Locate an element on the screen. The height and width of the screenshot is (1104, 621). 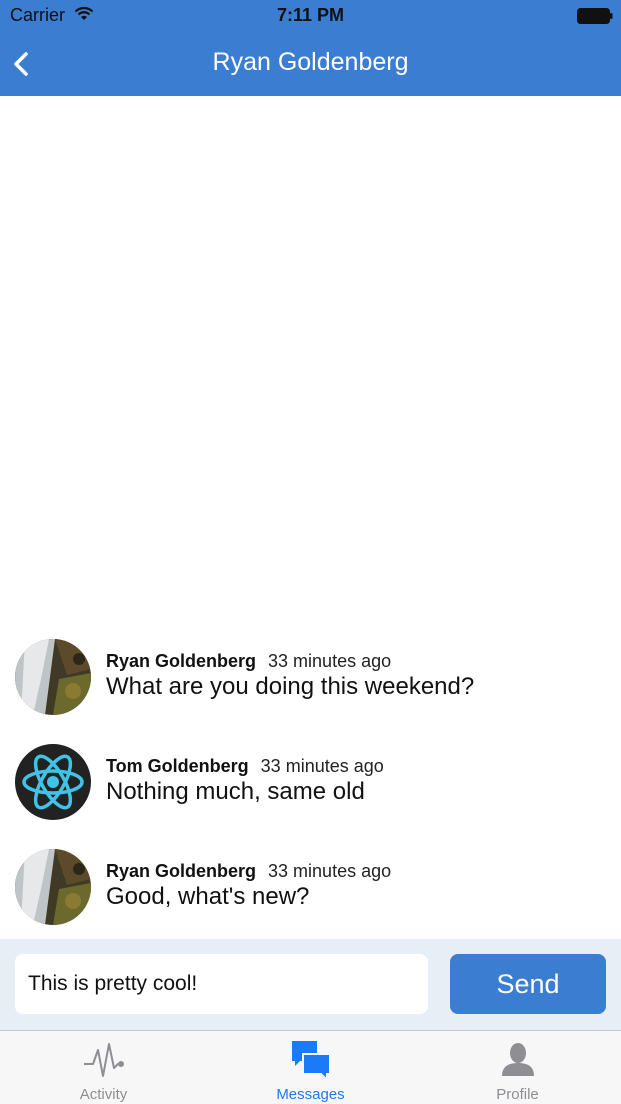
message-author: Tom Goldenberg is located at coordinates (177, 766).